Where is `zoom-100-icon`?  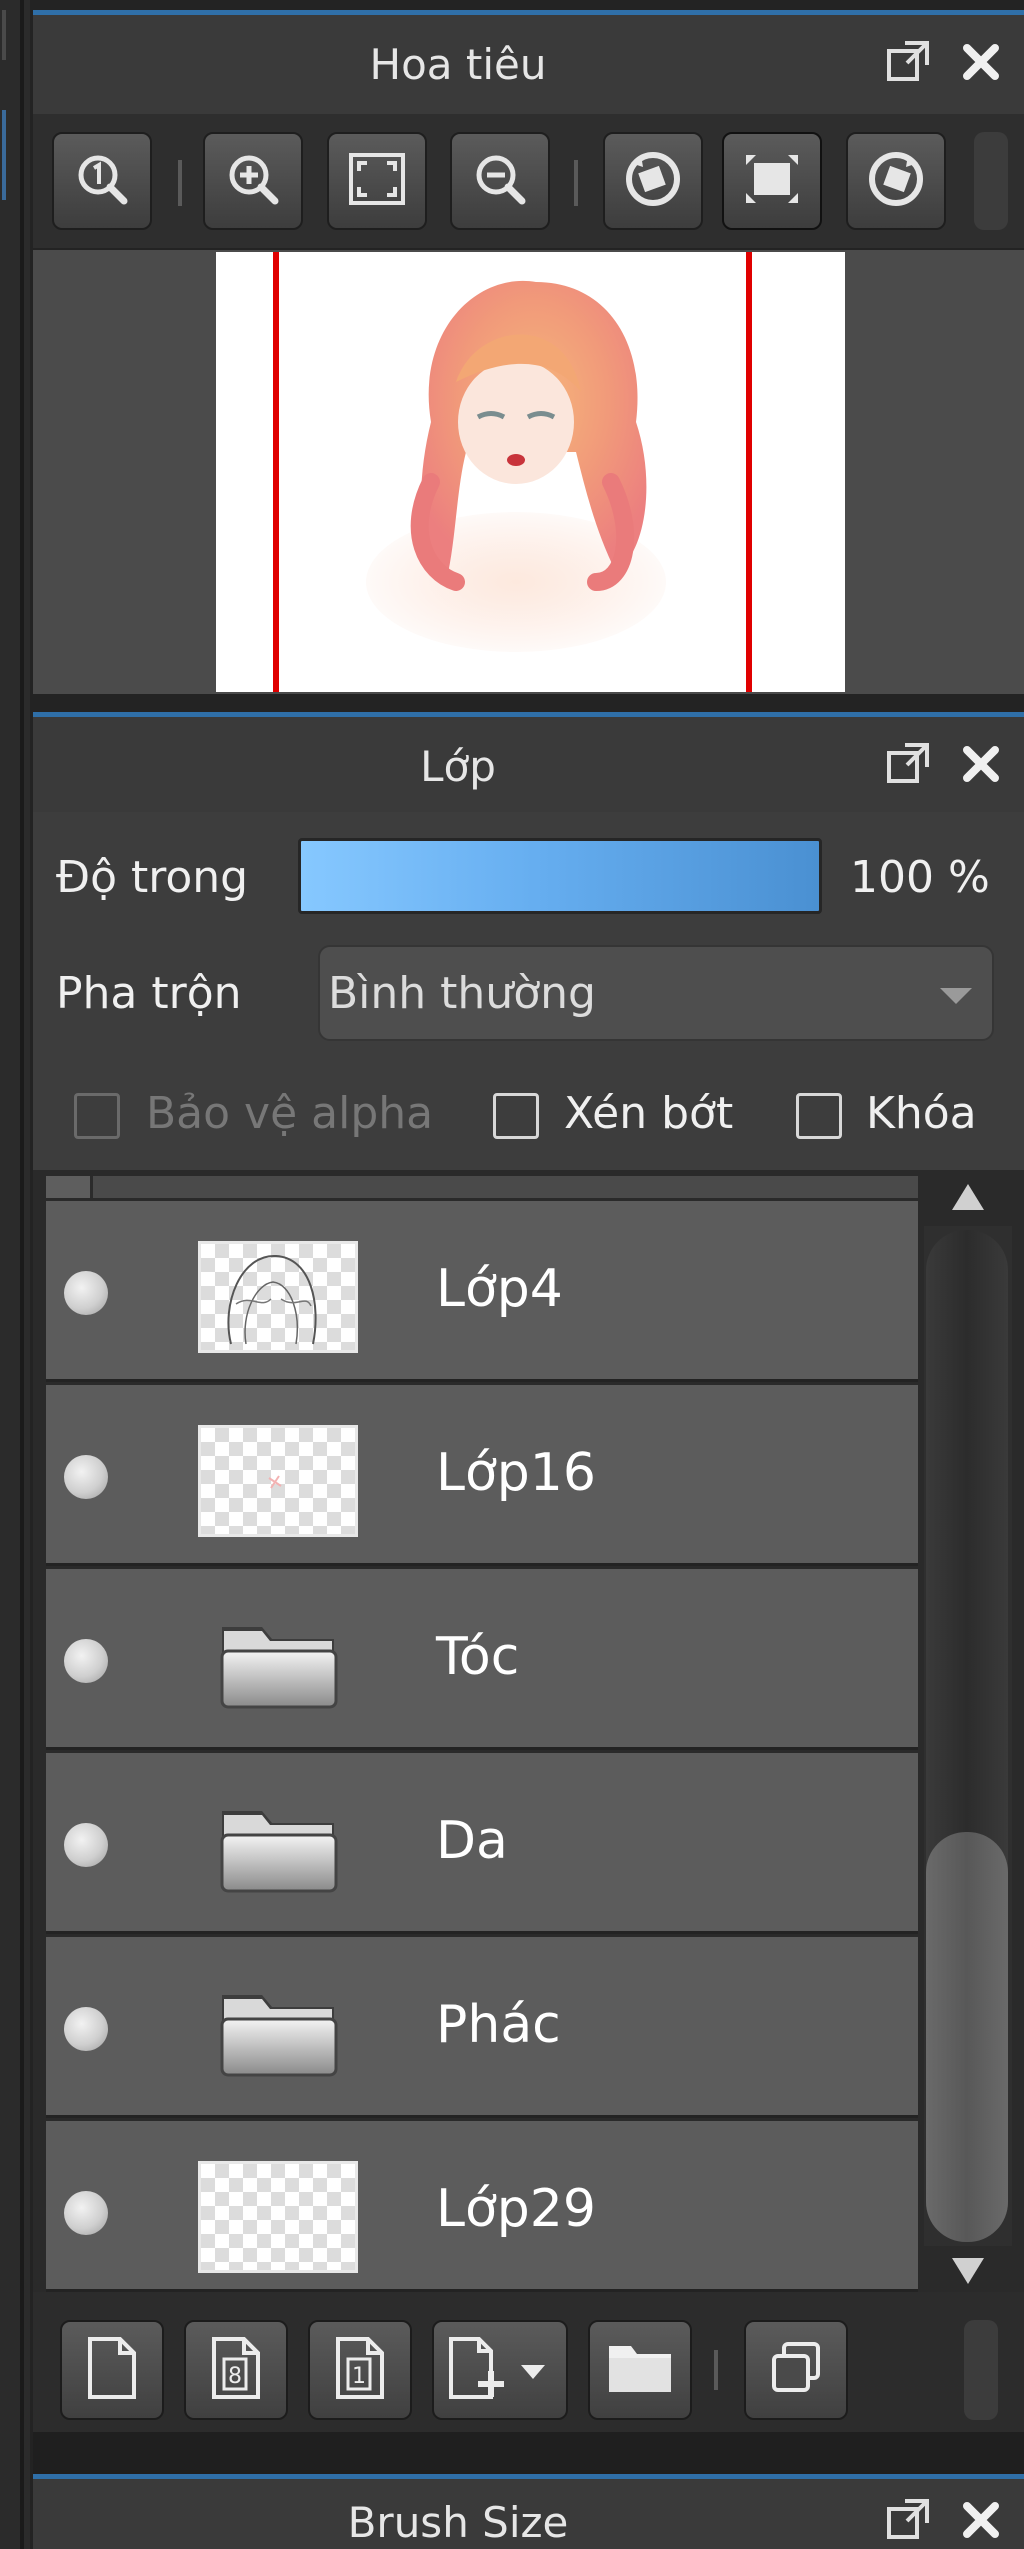
zoom-100-icon is located at coordinates (102, 181).